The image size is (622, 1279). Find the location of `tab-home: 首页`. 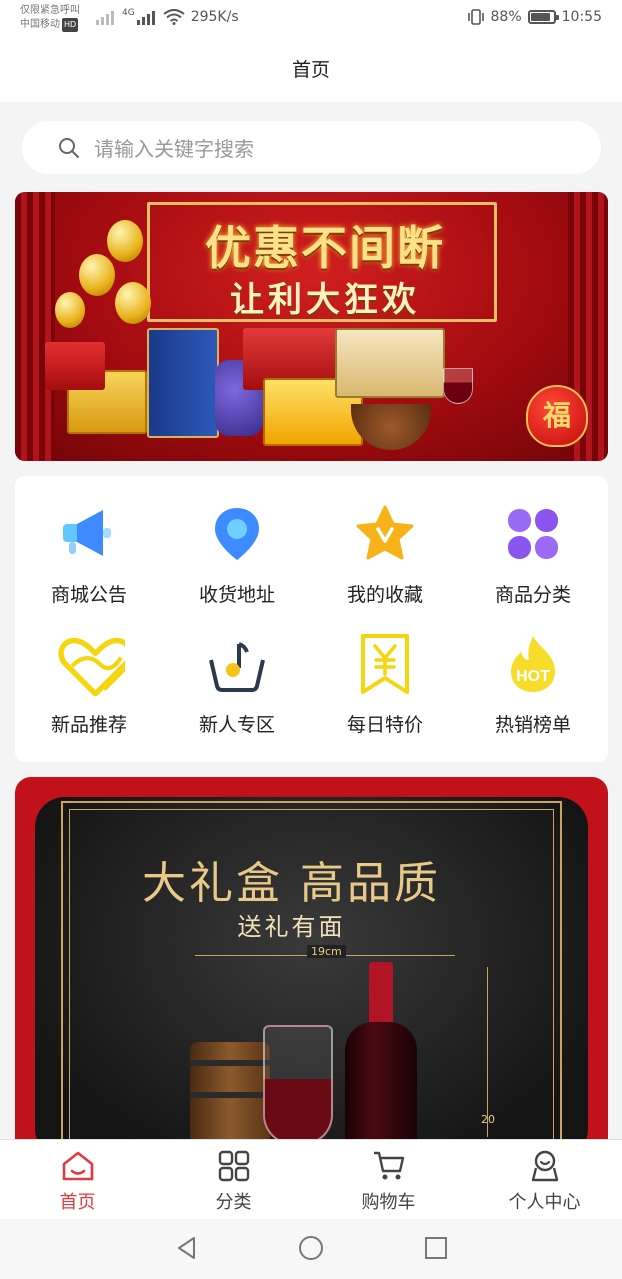

tab-home: 首页 is located at coordinates (77, 1180).